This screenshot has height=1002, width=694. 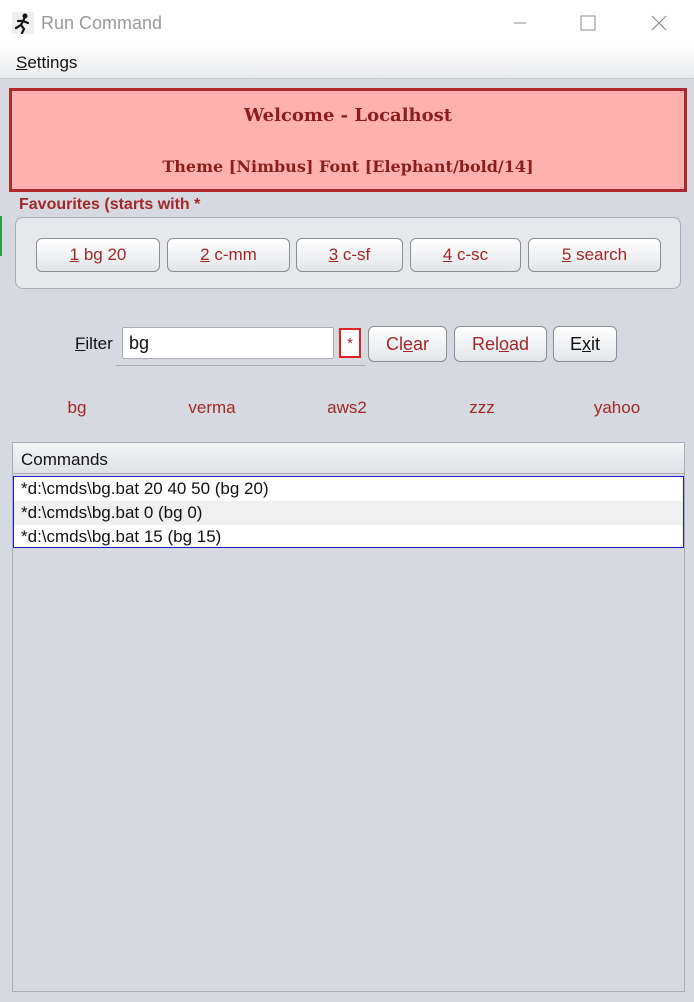 I want to click on clear-label-pre: Cl, so click(x=394, y=343).